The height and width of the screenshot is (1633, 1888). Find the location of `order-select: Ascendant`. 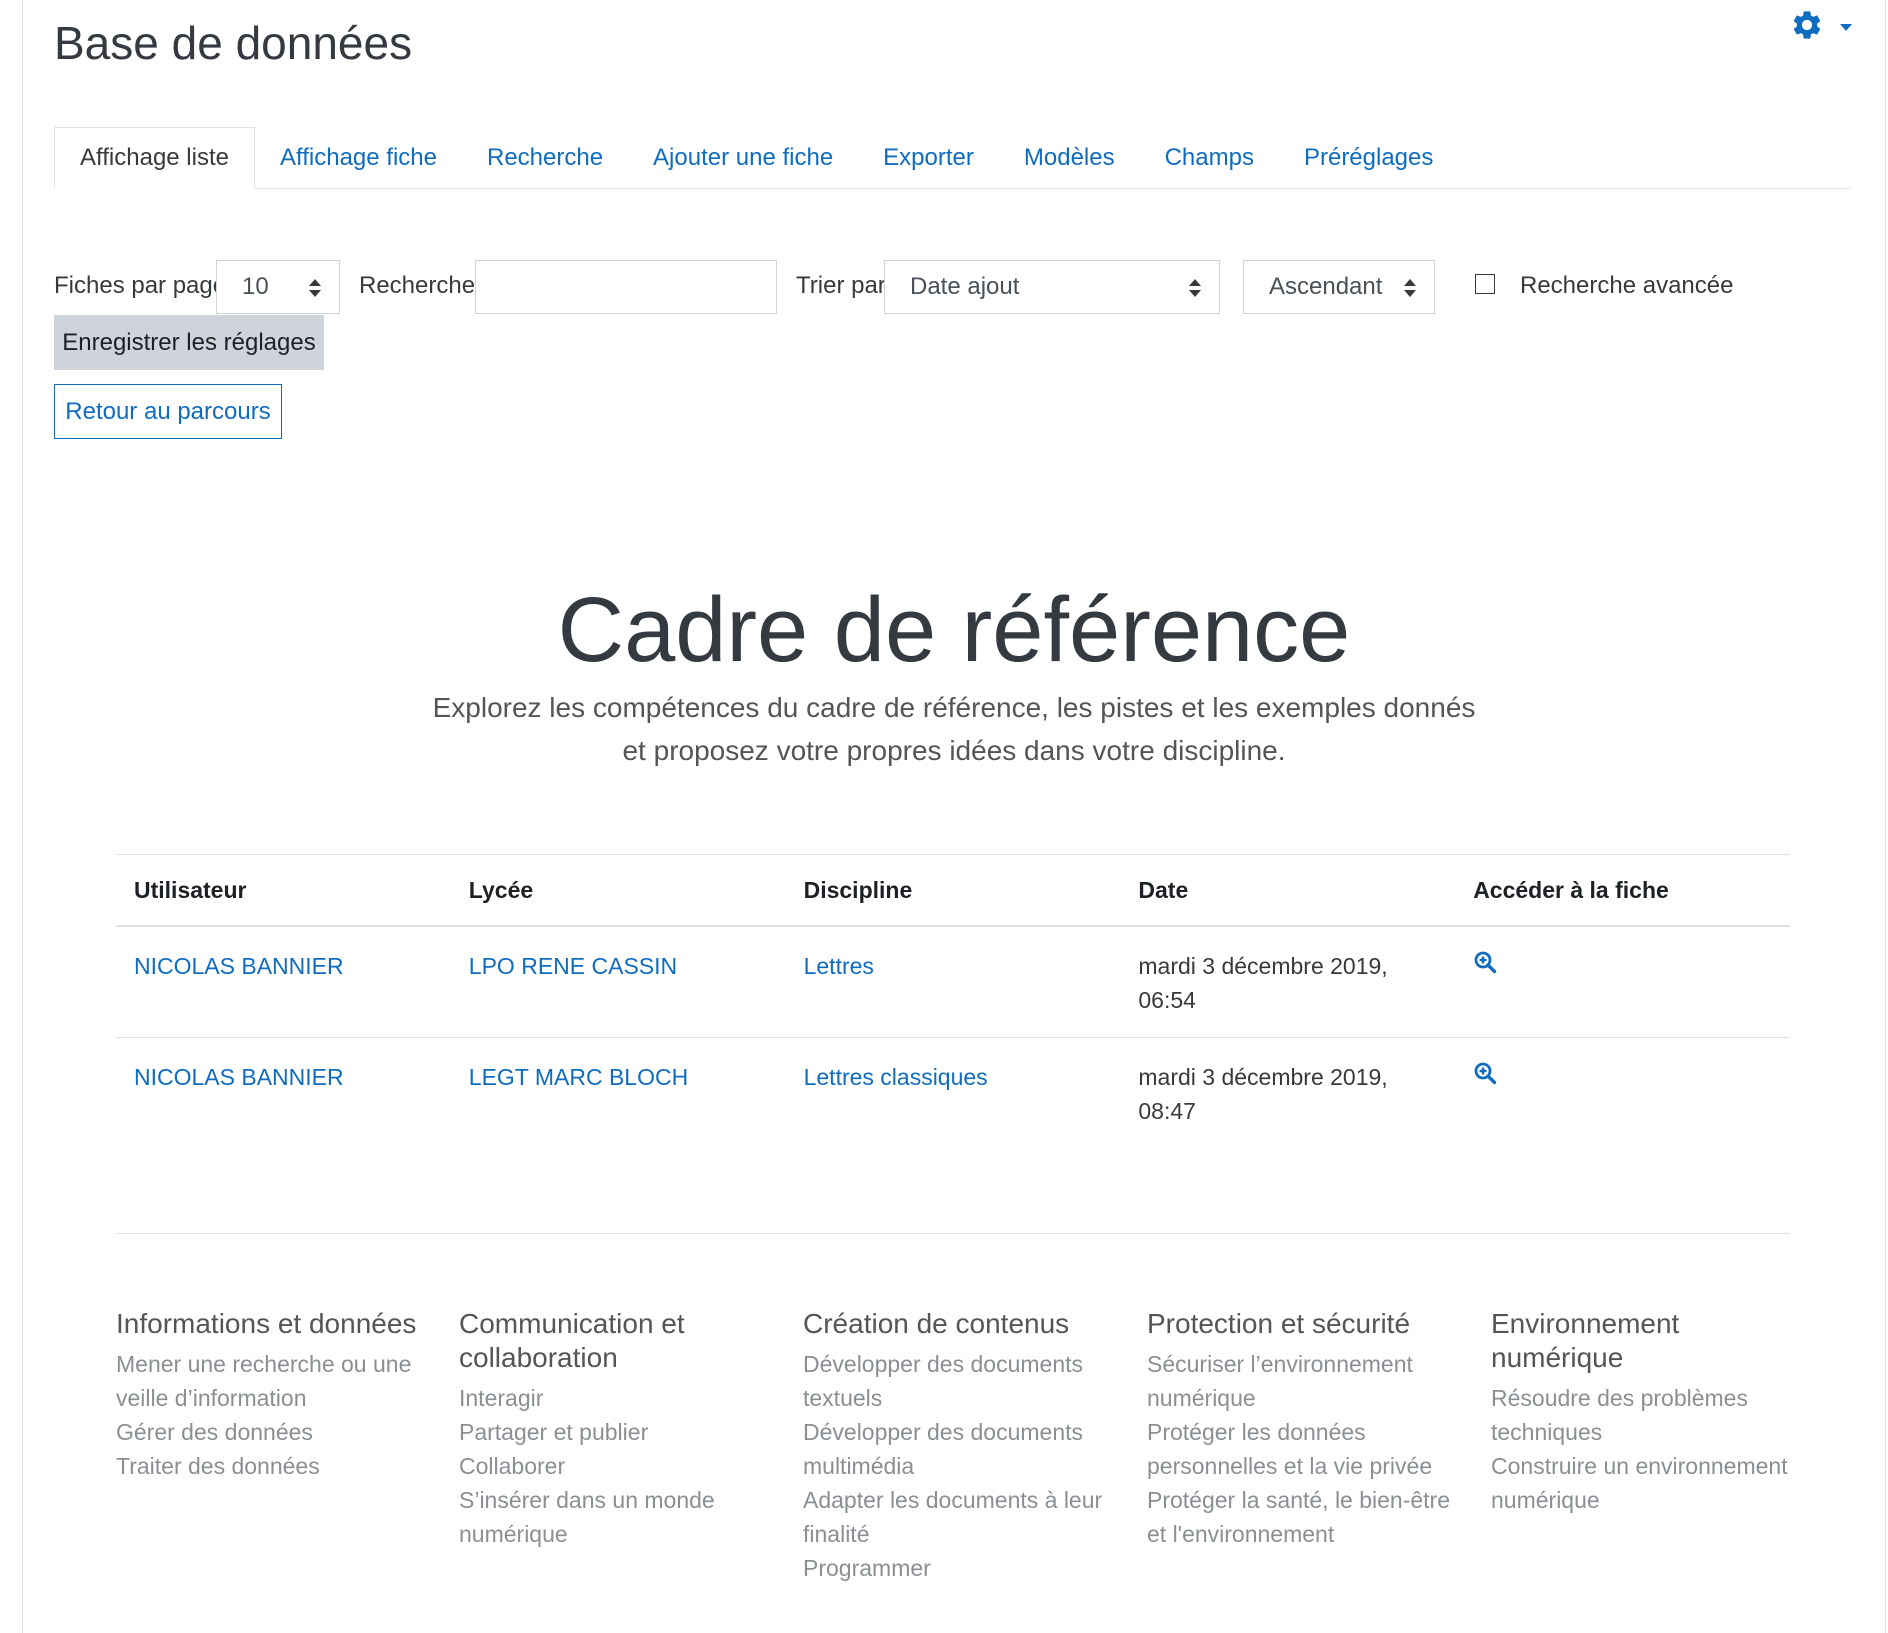

order-select: Ascendant is located at coordinates (1339, 287).